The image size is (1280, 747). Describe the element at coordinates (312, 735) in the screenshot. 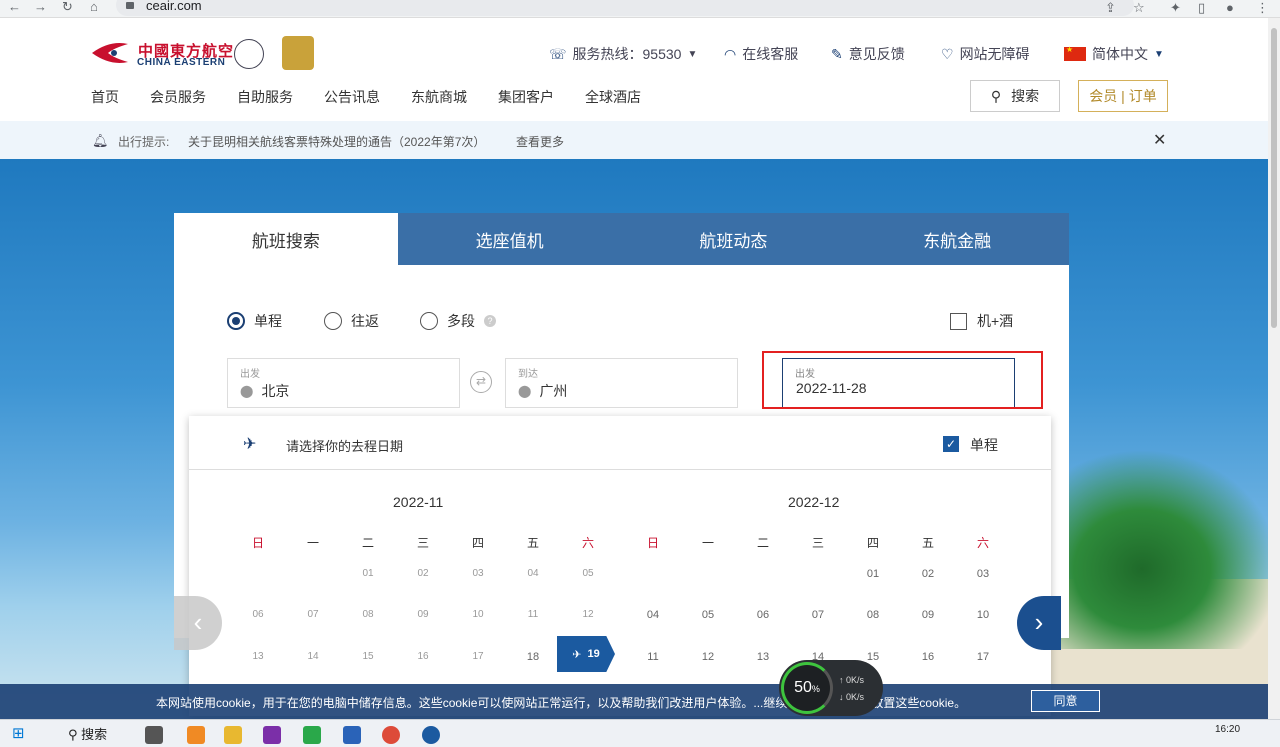

I see `wechat-icon` at that location.